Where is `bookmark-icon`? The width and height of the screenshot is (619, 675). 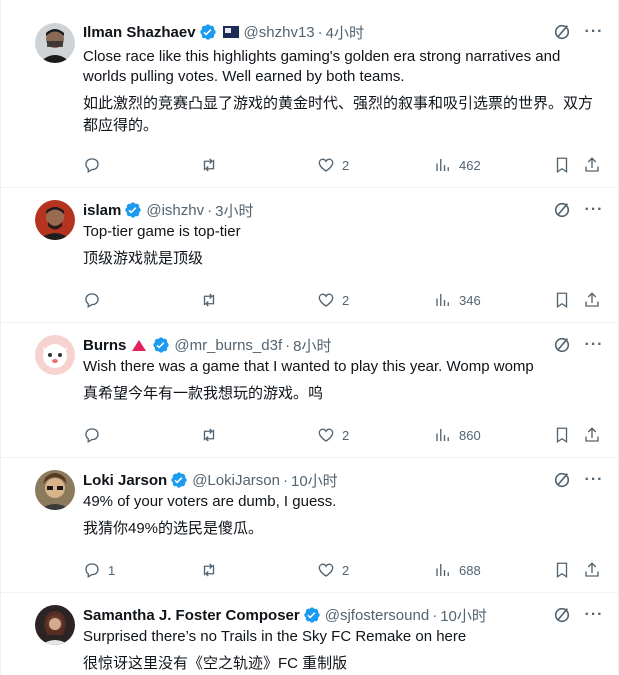 bookmark-icon is located at coordinates (562, 570).